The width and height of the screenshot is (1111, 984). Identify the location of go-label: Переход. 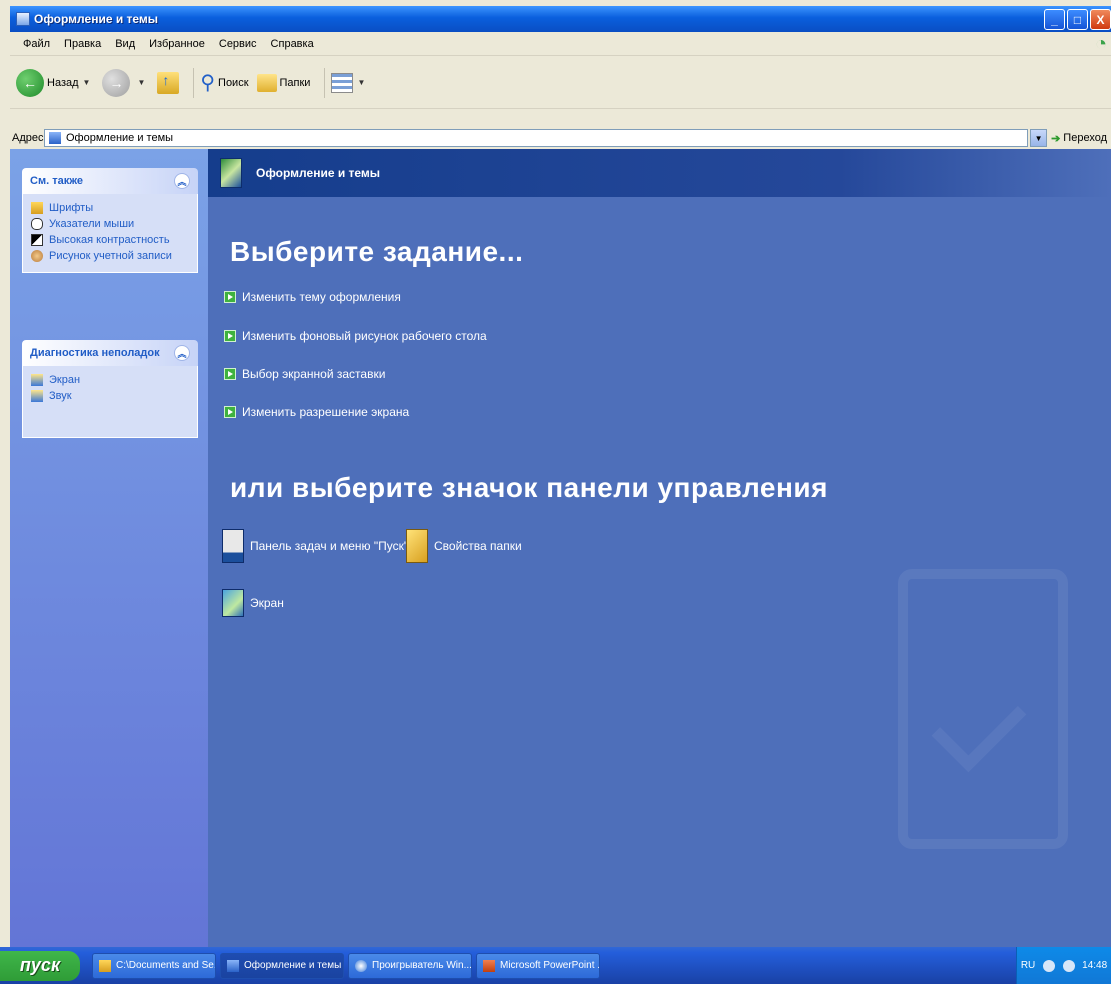
(1085, 138).